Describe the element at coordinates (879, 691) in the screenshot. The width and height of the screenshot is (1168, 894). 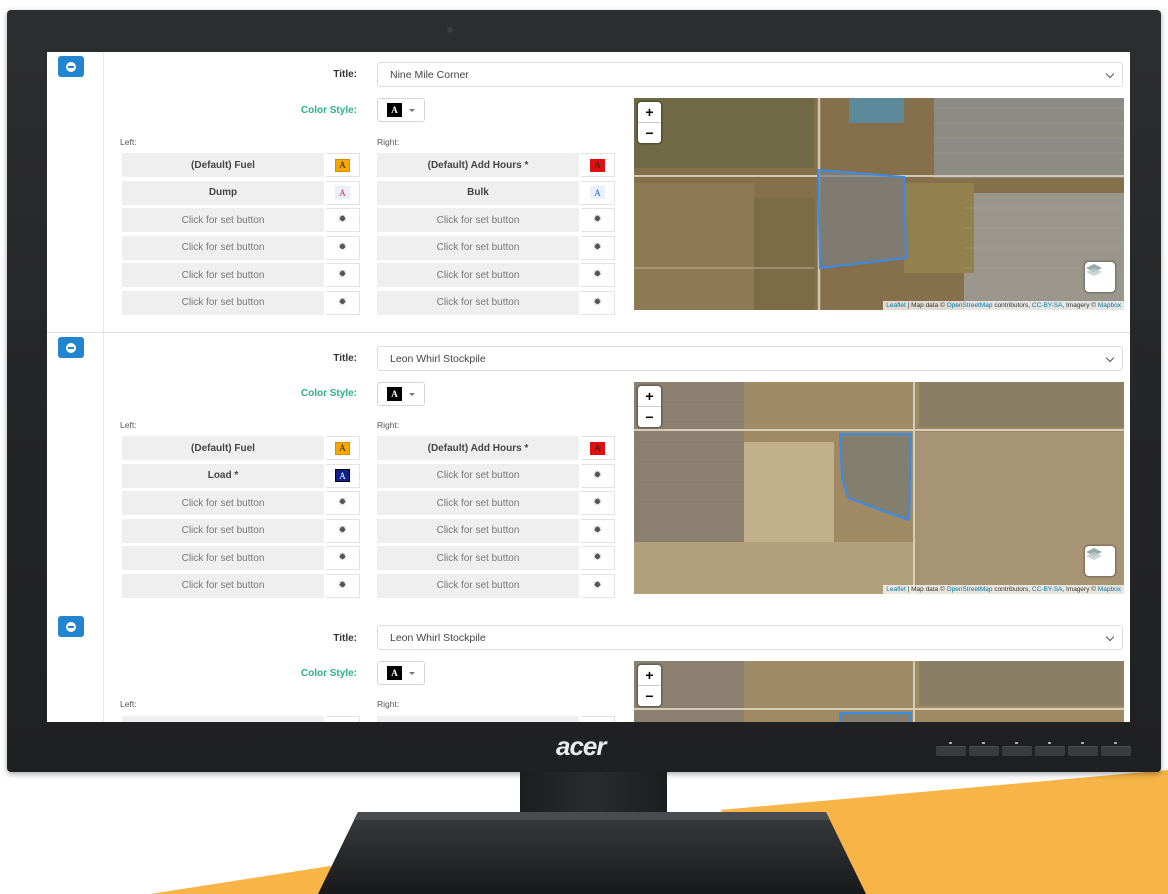
I see `site-map: + −` at that location.